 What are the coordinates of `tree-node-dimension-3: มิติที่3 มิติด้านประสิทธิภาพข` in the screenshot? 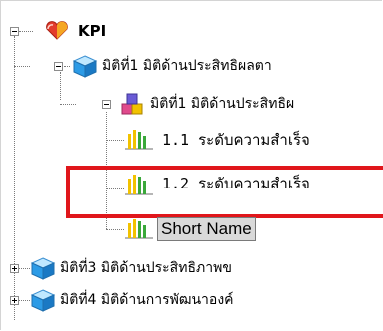 It's located at (146, 268).